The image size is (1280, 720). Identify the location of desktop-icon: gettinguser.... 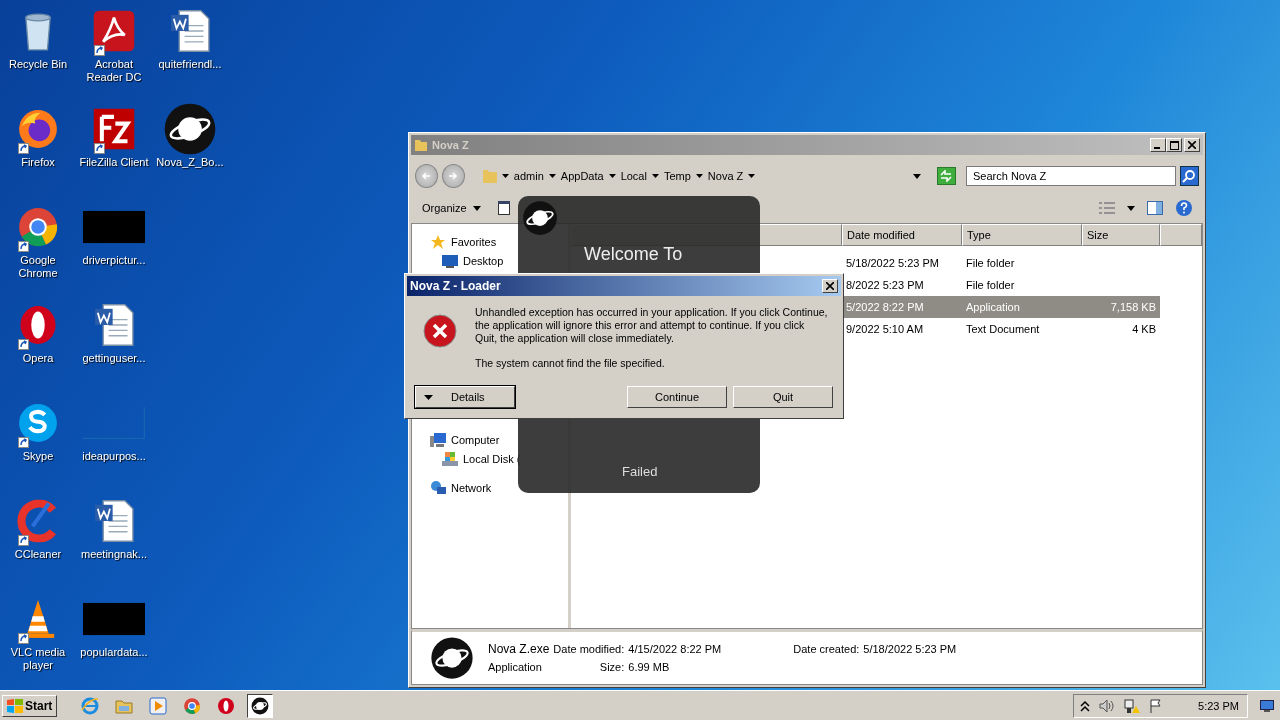
(114, 347).